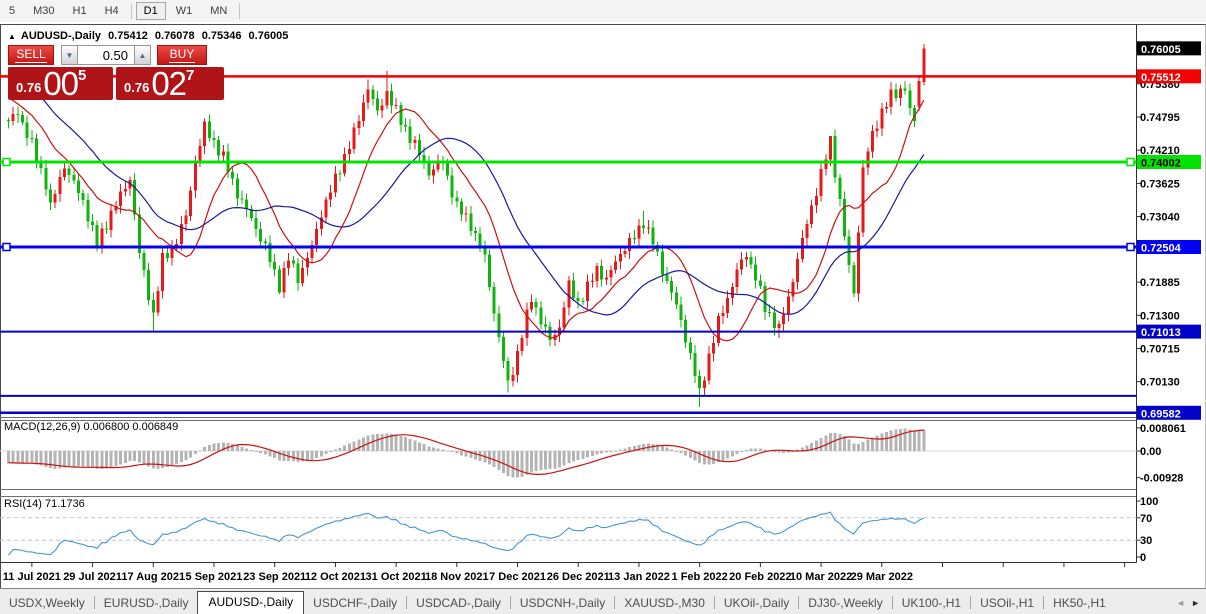 The height and width of the screenshot is (614, 1206). Describe the element at coordinates (466, 533) in the screenshot. I see `rsi-line` at that location.